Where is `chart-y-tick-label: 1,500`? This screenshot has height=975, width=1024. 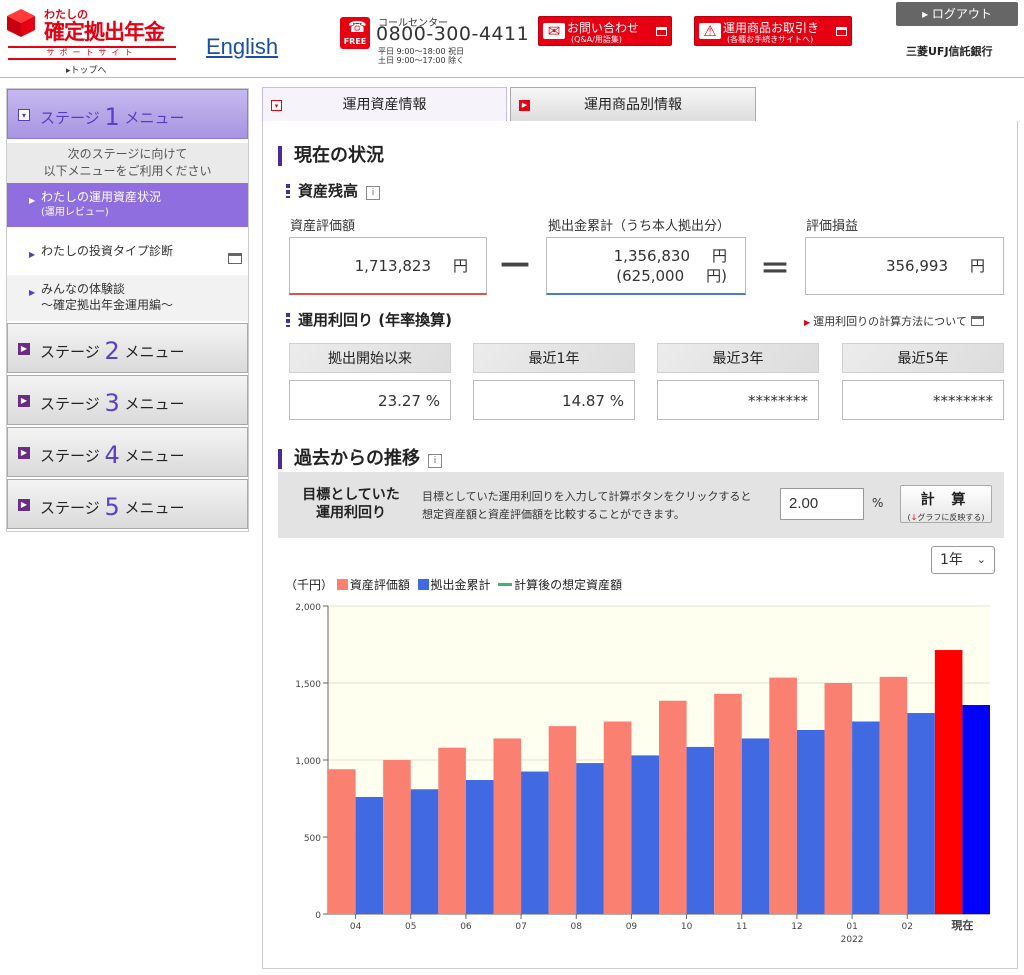
chart-y-tick-label: 1,500 is located at coordinates (308, 685).